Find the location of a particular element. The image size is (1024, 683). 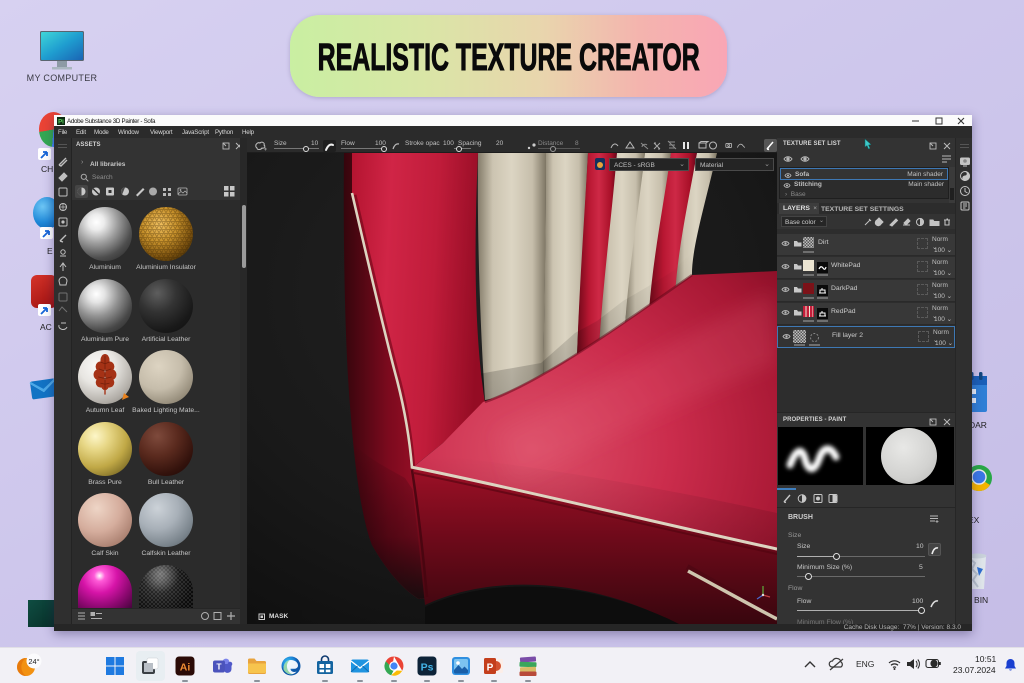

svg-text: T is located at coordinates (219, 667).